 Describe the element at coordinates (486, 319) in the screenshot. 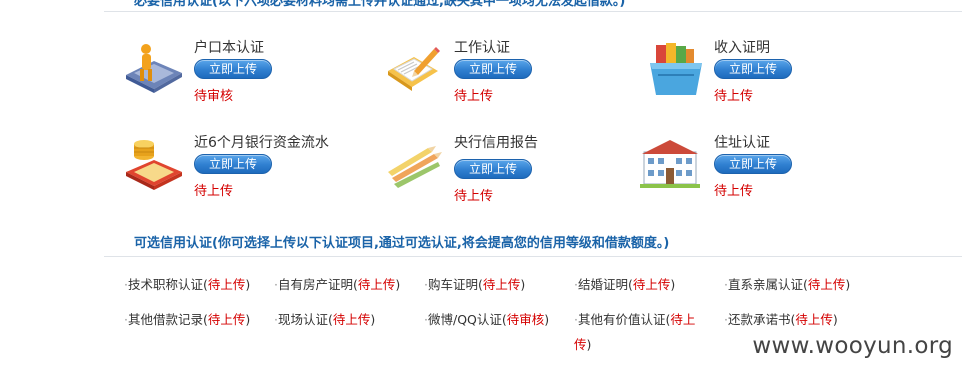

I see `optional-item: ·微博/QQ认证(待审核)` at that location.